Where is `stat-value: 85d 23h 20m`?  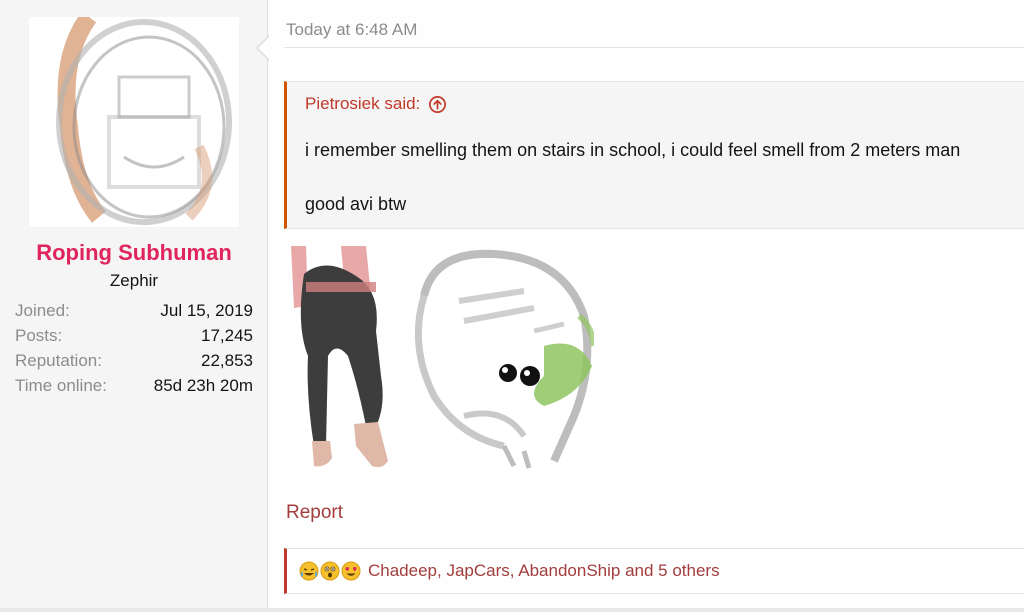 stat-value: 85d 23h 20m is located at coordinates (203, 385).